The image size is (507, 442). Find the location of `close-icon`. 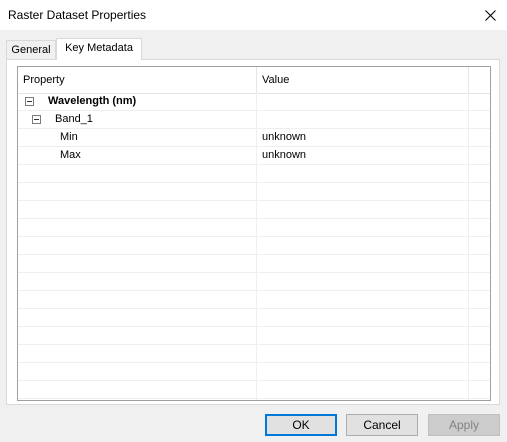

close-icon is located at coordinates (490, 15).